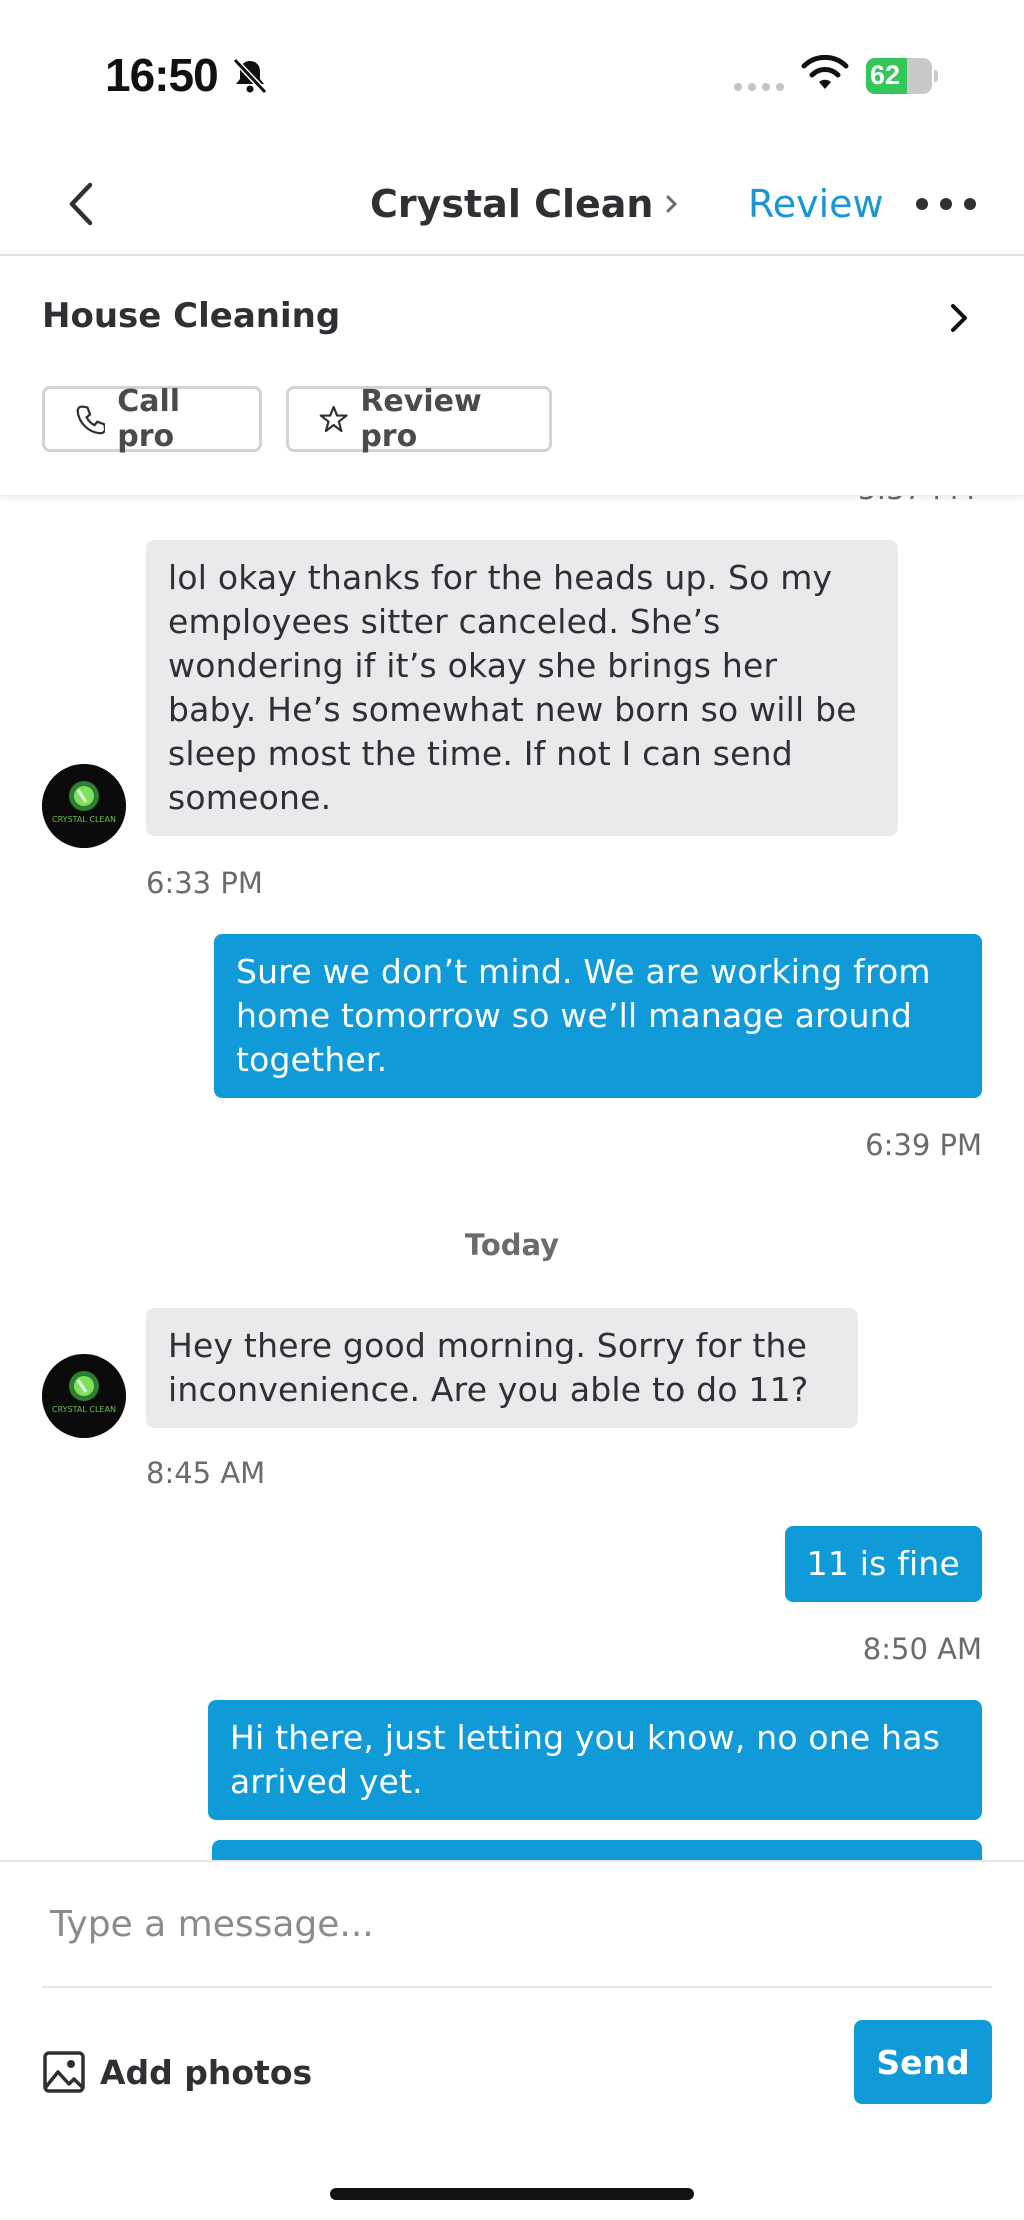 This screenshot has width=1024, height=2220. What do you see at coordinates (206, 2072) in the screenshot?
I see `add-photos-label: Add photos` at bounding box center [206, 2072].